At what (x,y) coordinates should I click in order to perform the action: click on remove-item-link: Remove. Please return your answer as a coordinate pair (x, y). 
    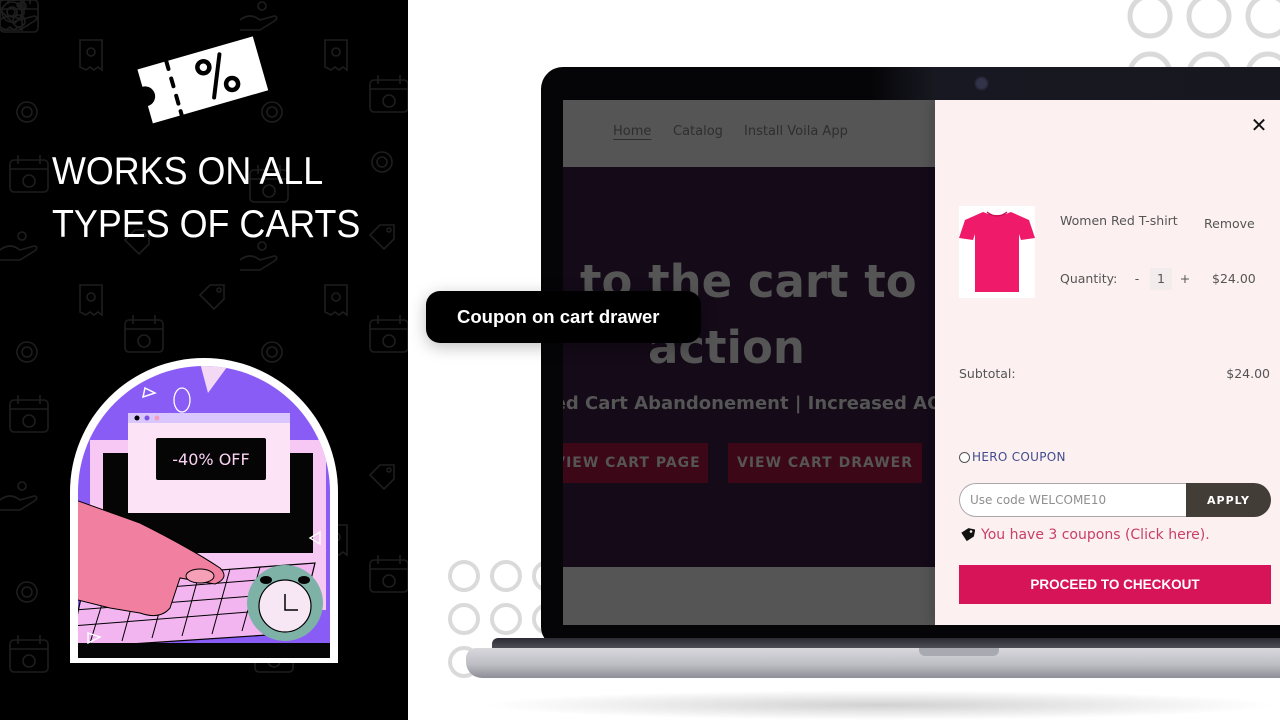
    Looking at the image, I should click on (1229, 223).